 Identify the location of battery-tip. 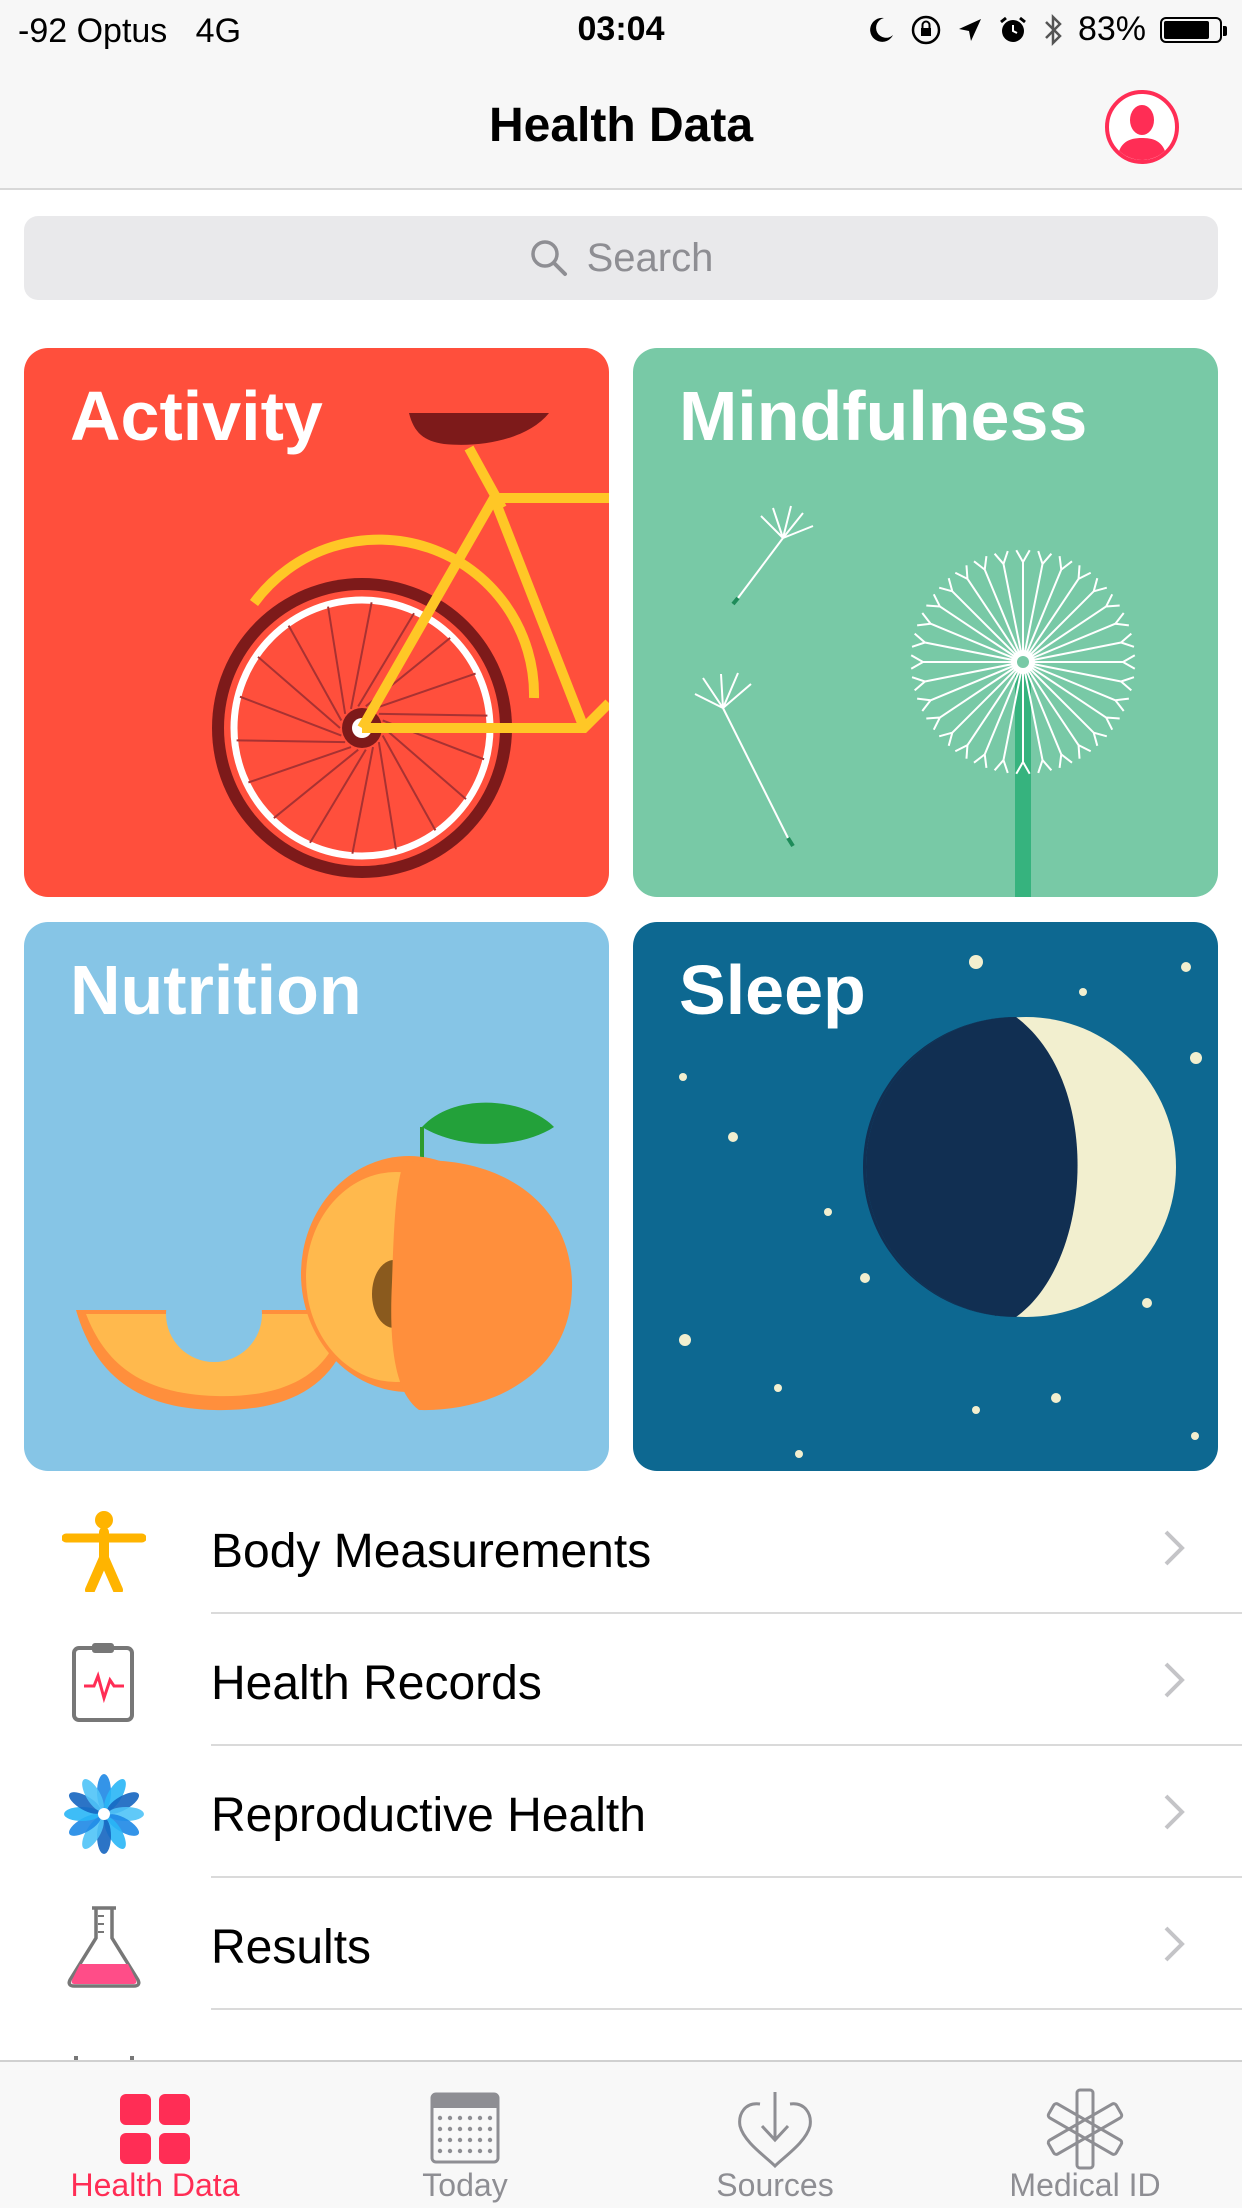
(1225, 30).